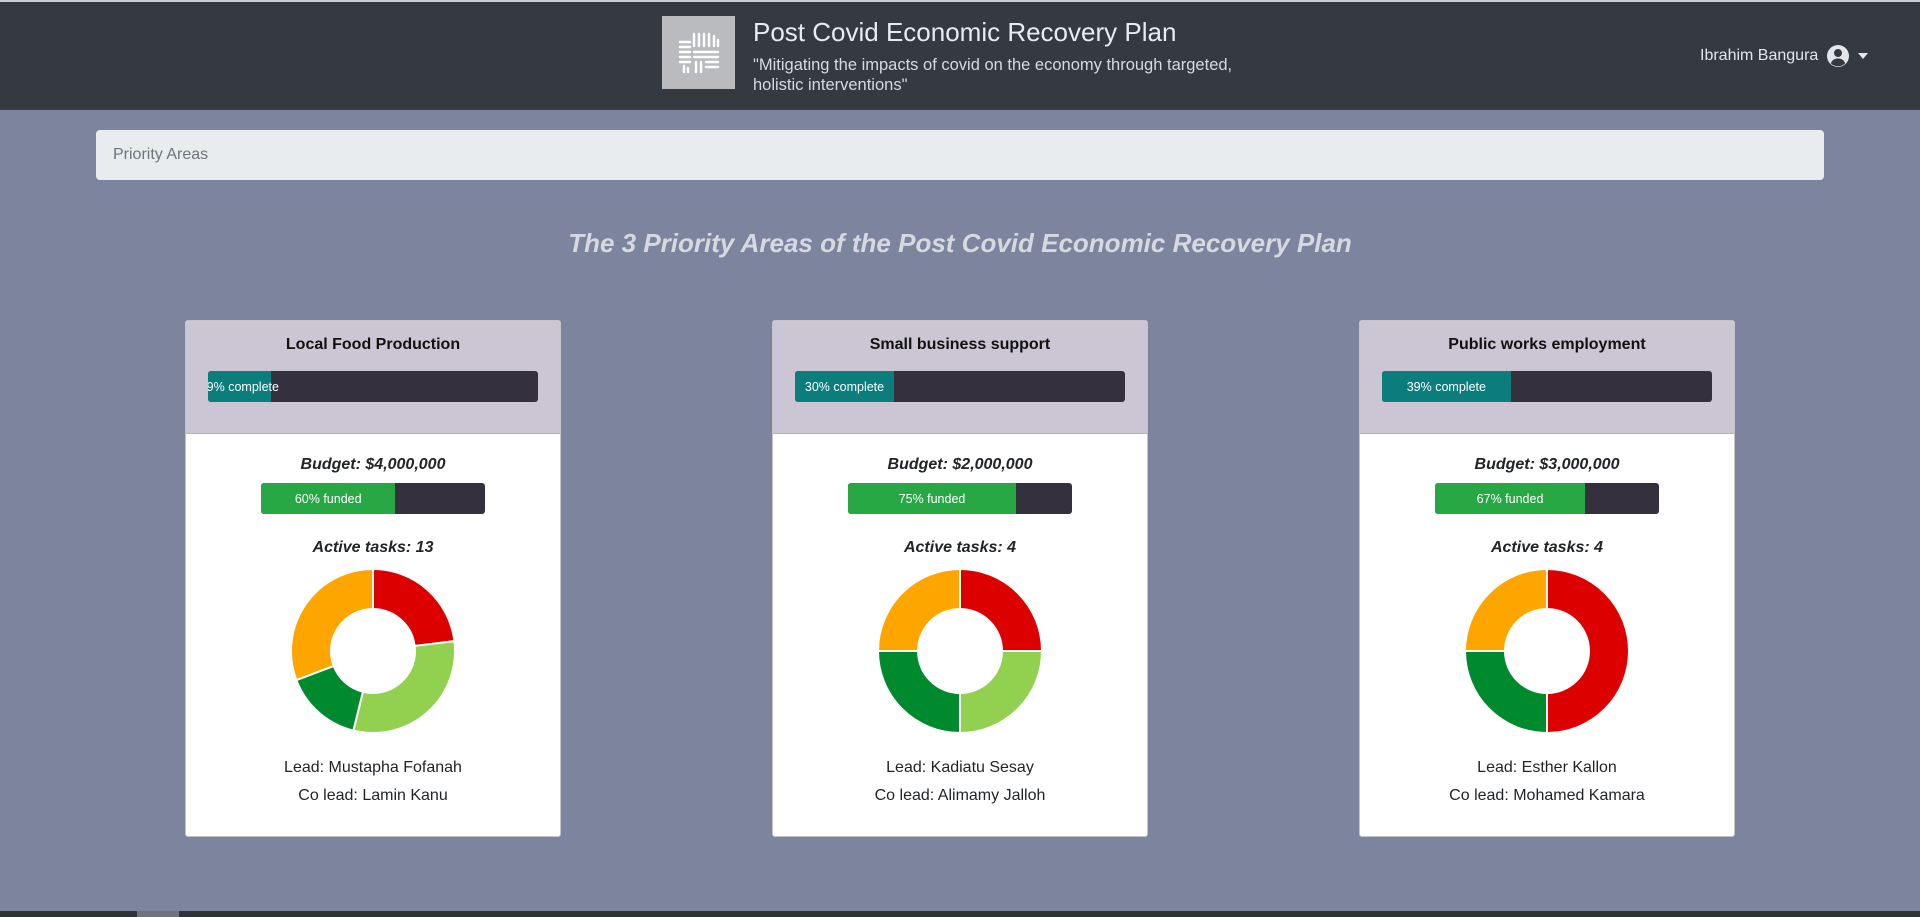 The height and width of the screenshot is (917, 1920). I want to click on funding-progress-fill: 67% funded, so click(1510, 498).